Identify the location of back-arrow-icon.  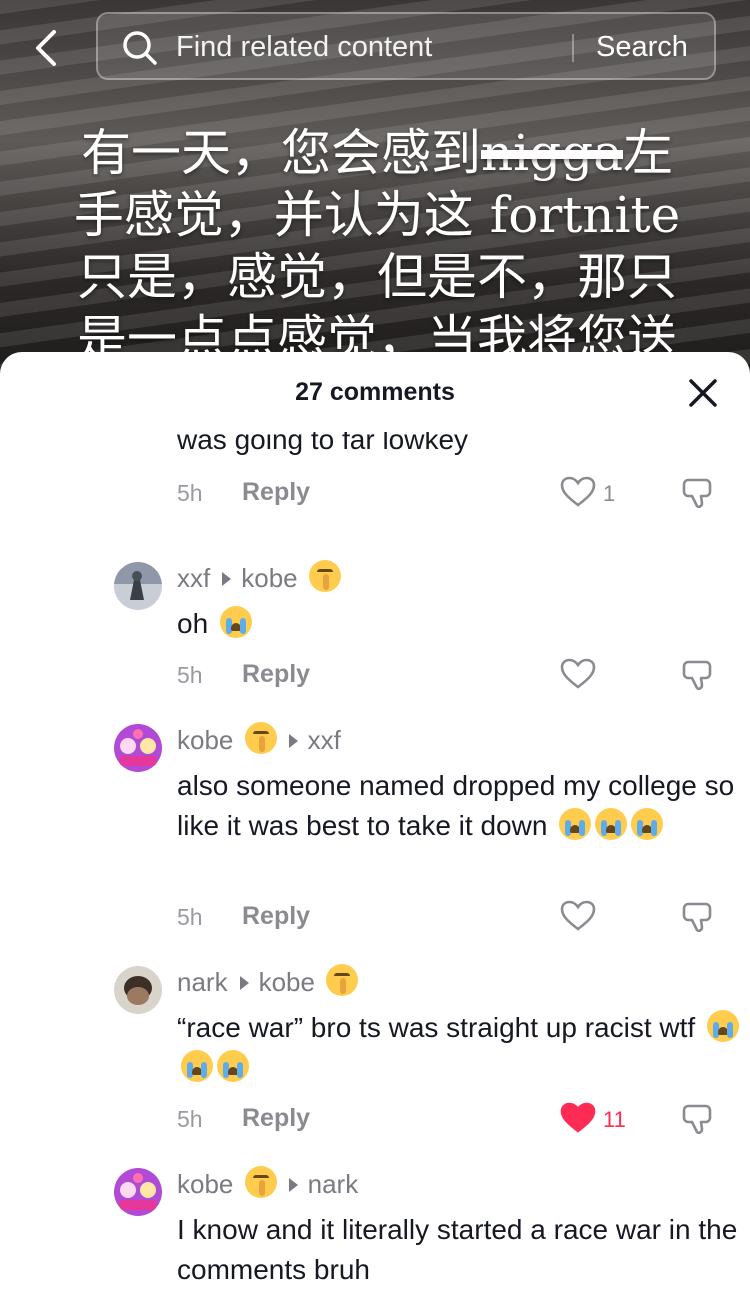
(46, 48).